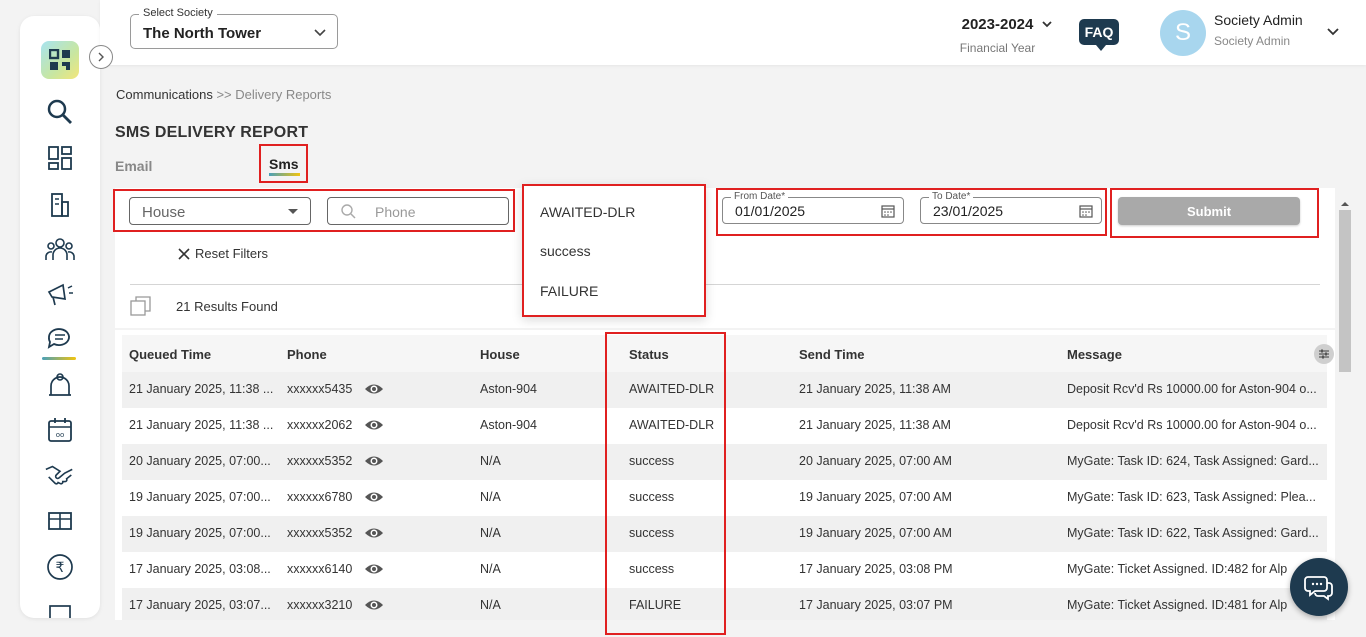 This screenshot has width=1366, height=637. Describe the element at coordinates (60, 435) in the screenshot. I see `svg-text: oo` at that location.